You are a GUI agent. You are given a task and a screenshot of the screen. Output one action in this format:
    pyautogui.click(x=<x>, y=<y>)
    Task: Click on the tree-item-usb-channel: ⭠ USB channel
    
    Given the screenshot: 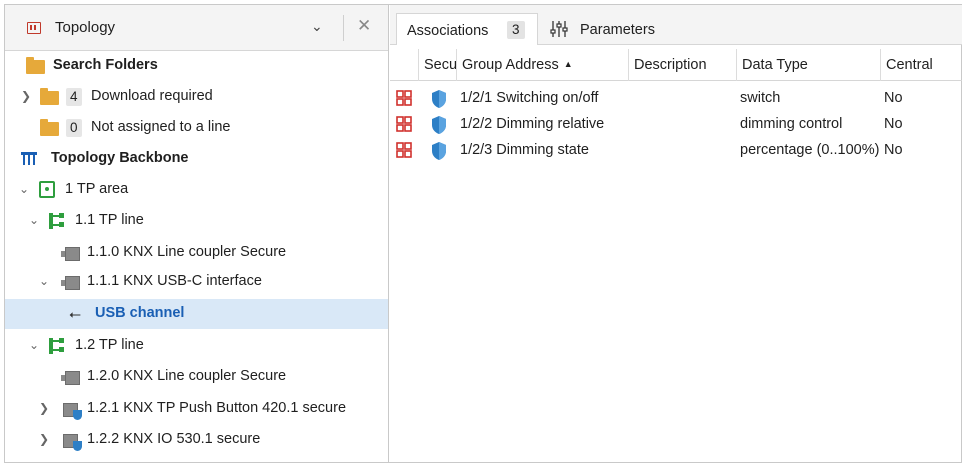 What is the action you would take?
    pyautogui.click(x=196, y=314)
    